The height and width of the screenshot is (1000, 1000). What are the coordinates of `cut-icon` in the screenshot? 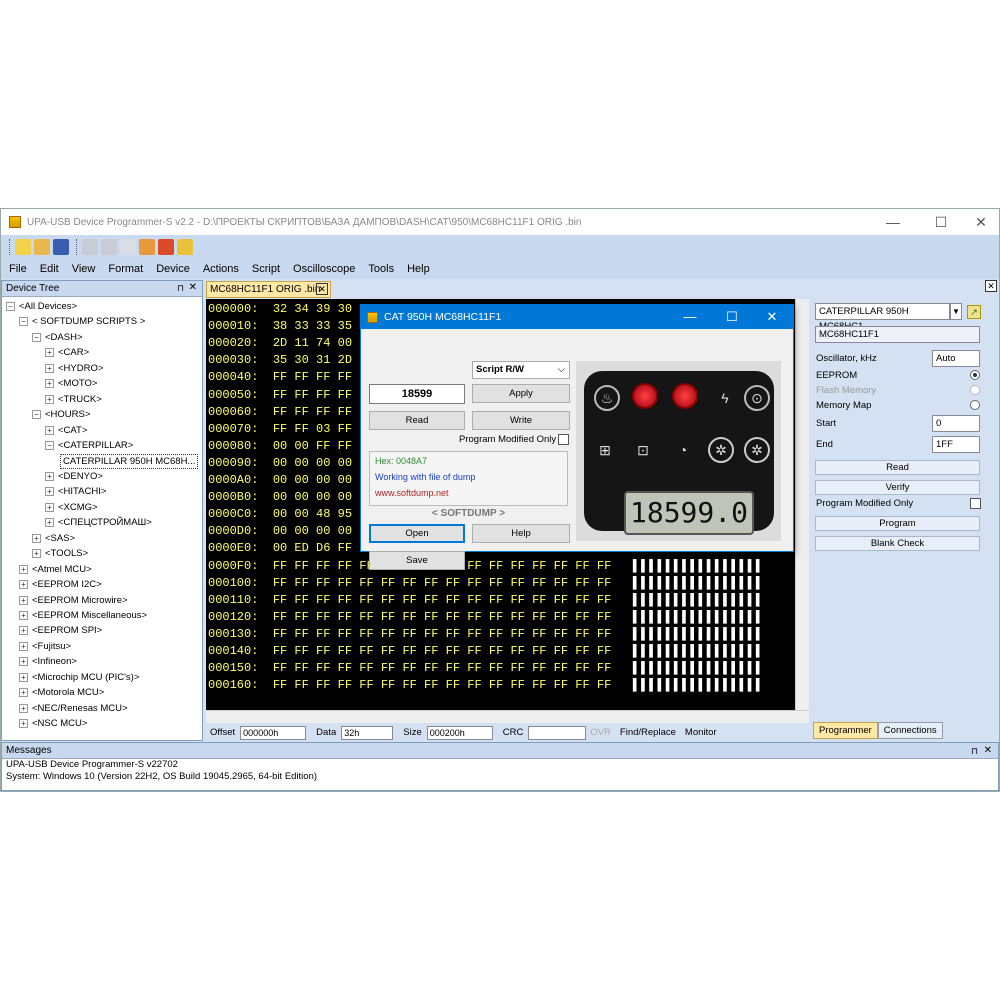 It's located at (90, 247).